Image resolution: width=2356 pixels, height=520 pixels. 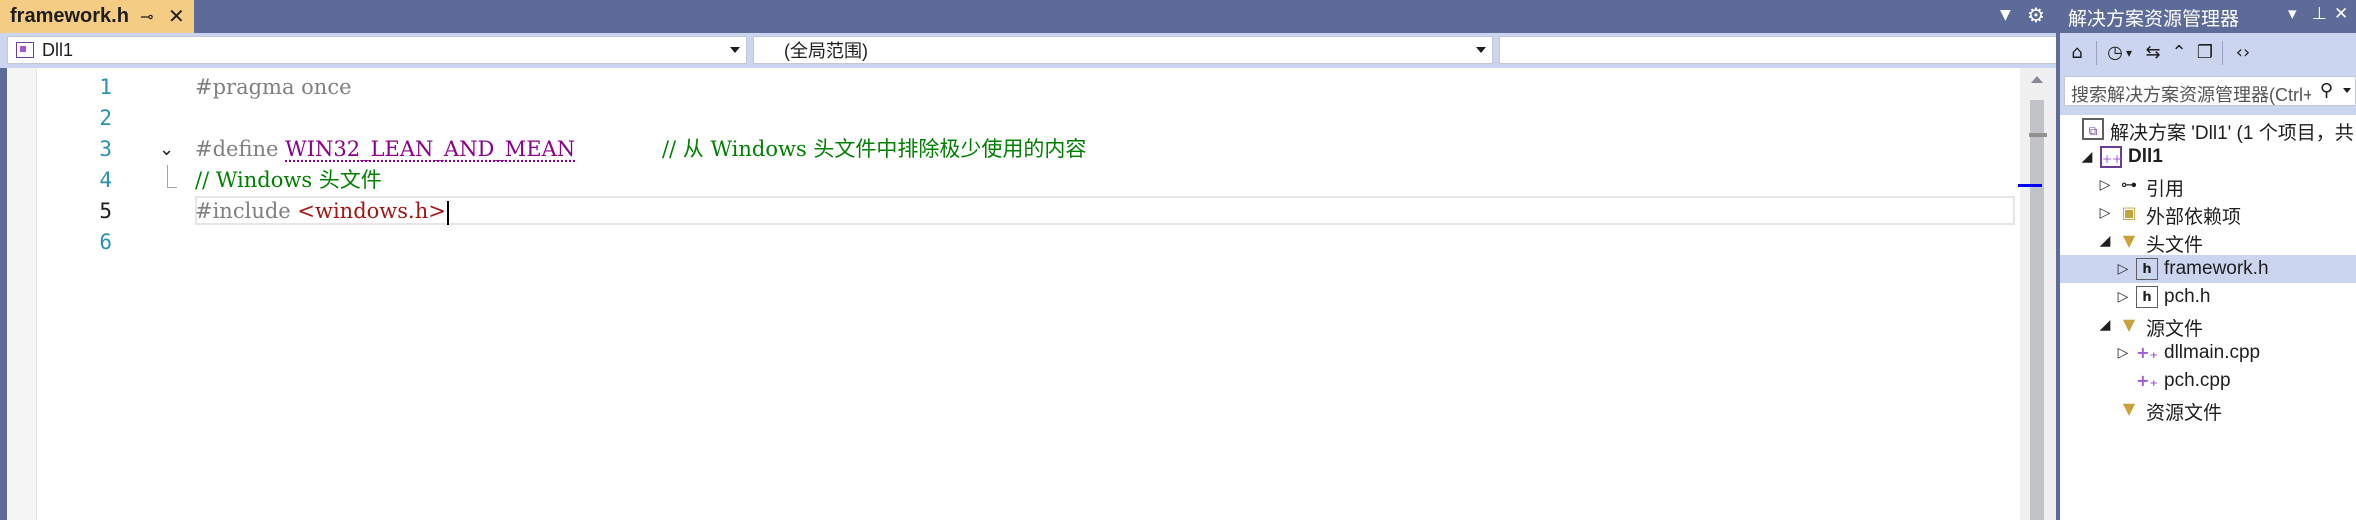 I want to click on solution-explorer-titlebar: 解决方案资源管理器 ▾ ⊥ ✕, so click(x=2208, y=16).